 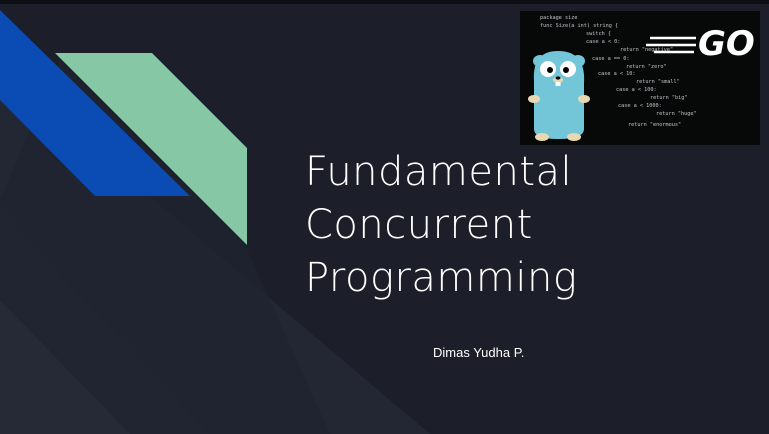 What do you see at coordinates (598, 34) in the screenshot?
I see `code-line: switch {` at bounding box center [598, 34].